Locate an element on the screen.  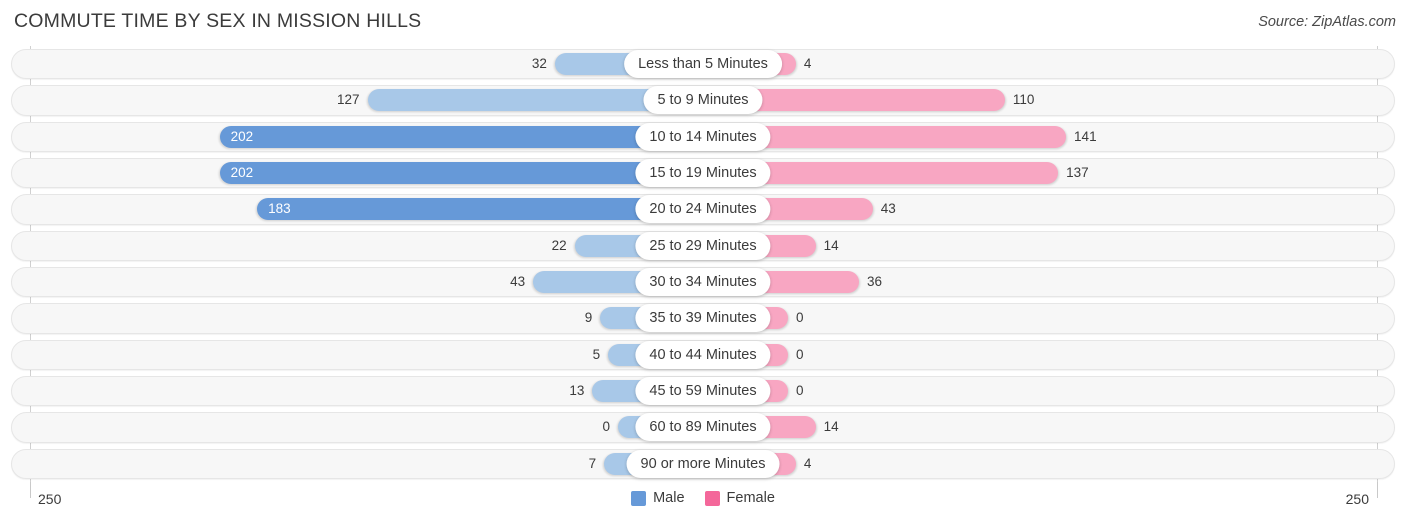
legend-label: Female is located at coordinates (750, 498).